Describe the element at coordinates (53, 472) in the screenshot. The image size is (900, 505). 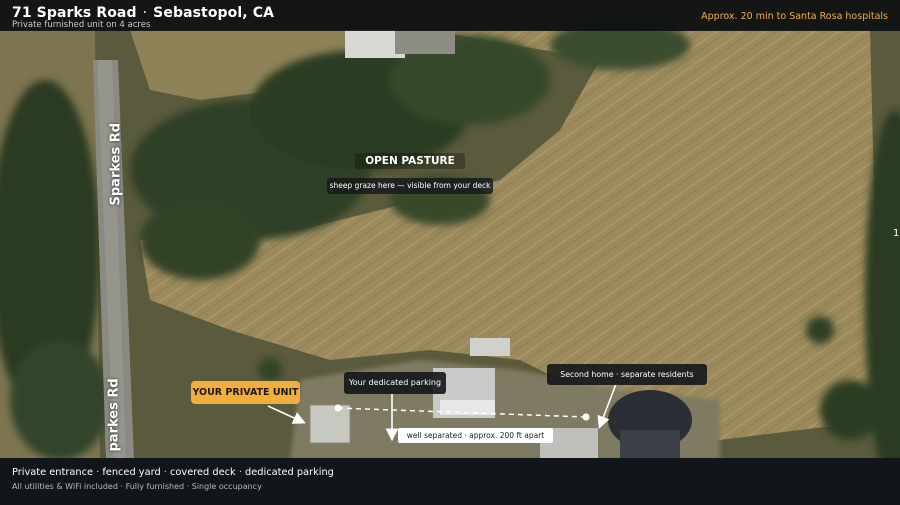
I see `feature-item: Private entrance` at that location.